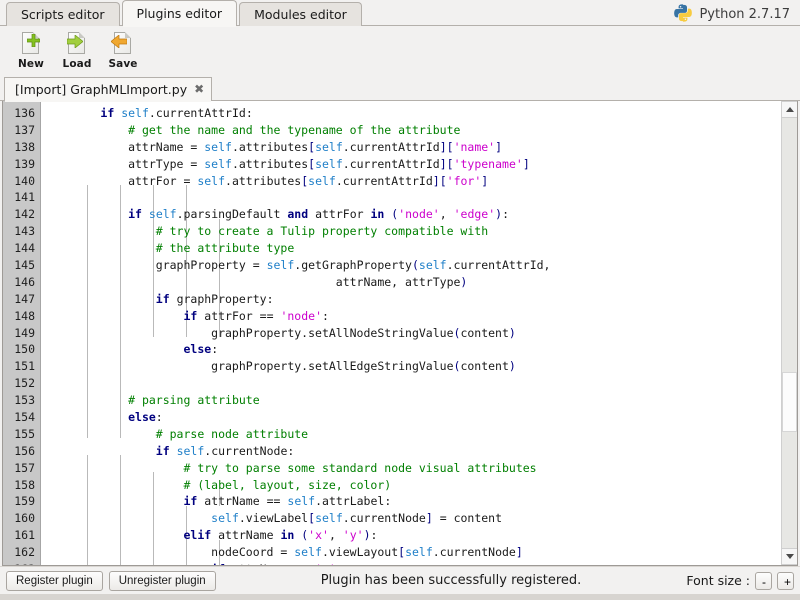 This screenshot has height=600, width=800. Describe the element at coordinates (77, 64) in the screenshot. I see `load-plugin-label: Load` at that location.